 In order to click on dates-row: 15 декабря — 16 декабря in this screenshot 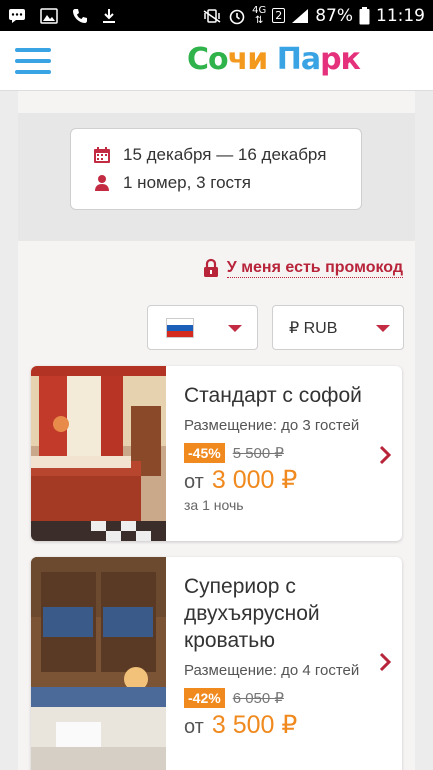, I will do `click(226, 155)`.